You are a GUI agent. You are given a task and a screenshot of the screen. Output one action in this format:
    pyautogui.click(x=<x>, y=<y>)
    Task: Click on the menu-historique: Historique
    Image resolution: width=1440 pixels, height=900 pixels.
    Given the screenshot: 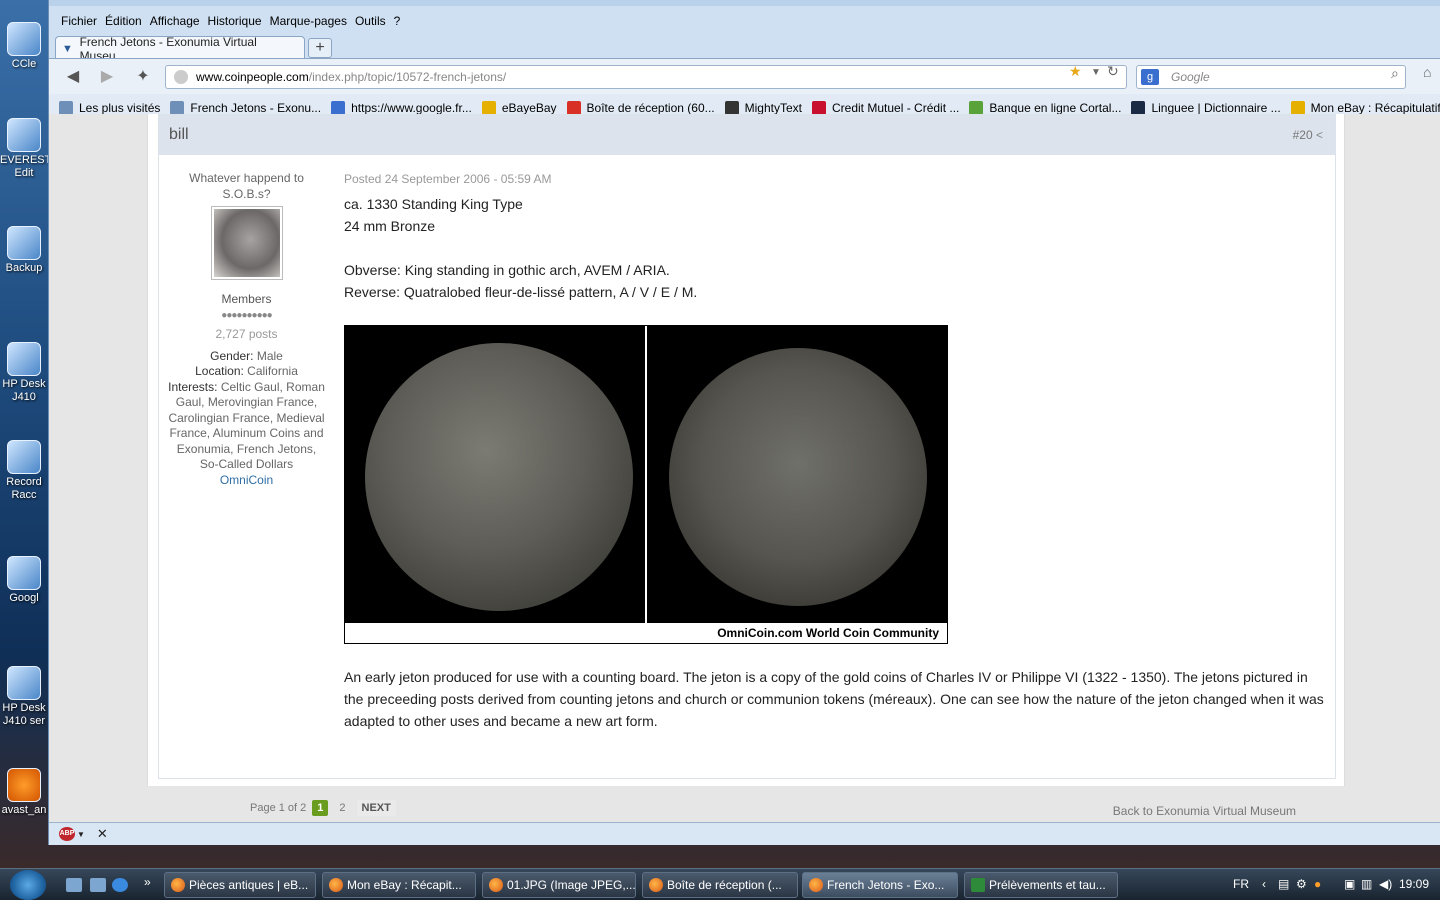 What is the action you would take?
    pyautogui.click(x=235, y=21)
    